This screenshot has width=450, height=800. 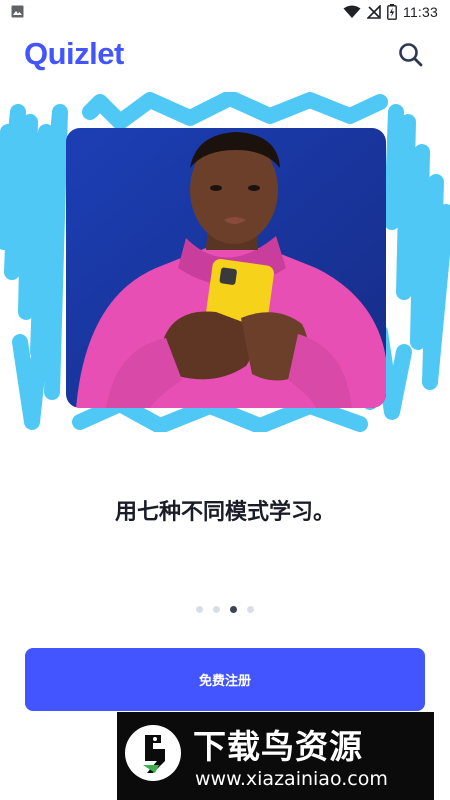 I want to click on gallery-icon, so click(x=17, y=11).